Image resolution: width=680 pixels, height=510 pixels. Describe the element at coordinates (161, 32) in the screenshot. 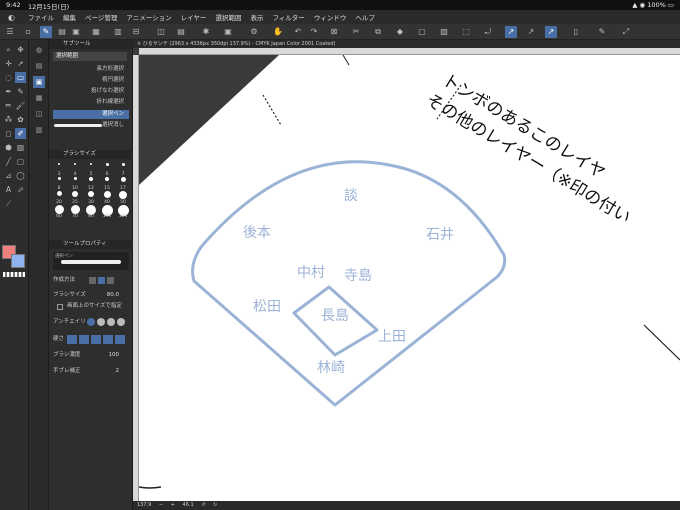

I see `camera-icon: ◫` at that location.